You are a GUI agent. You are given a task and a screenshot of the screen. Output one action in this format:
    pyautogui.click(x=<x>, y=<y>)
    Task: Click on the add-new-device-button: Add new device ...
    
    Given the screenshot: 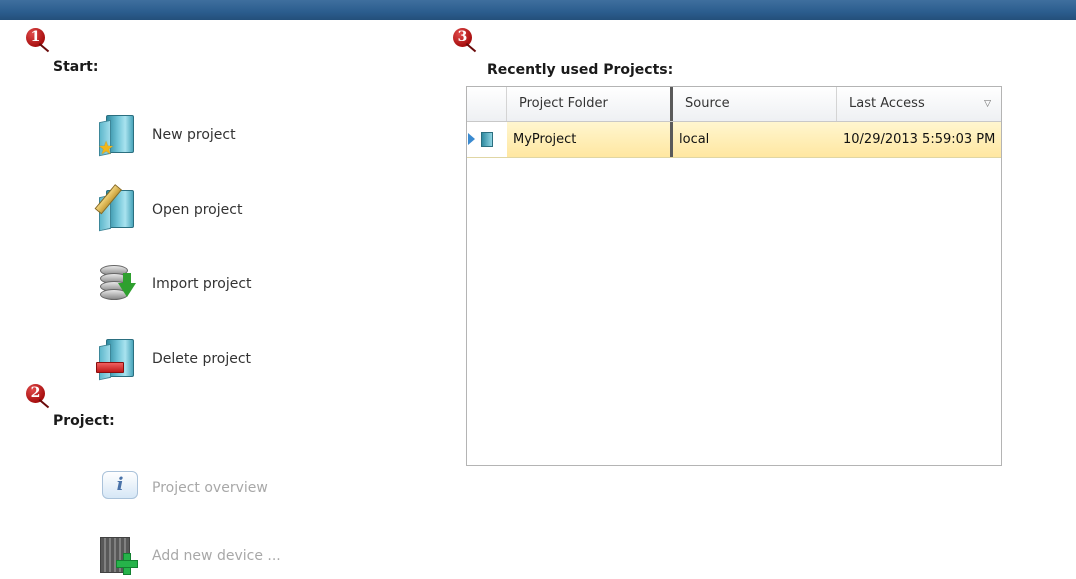 What is the action you would take?
    pyautogui.click(x=188, y=556)
    